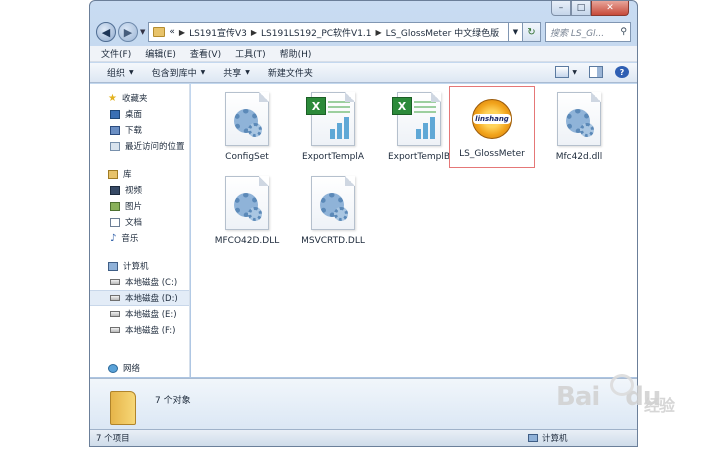 Image resolution: width=726 pixels, height=450 pixels. What do you see at coordinates (443, 32) in the screenshot?
I see `breadcrumb-3: LS_GlossMeter 中文绿色版` at bounding box center [443, 32].